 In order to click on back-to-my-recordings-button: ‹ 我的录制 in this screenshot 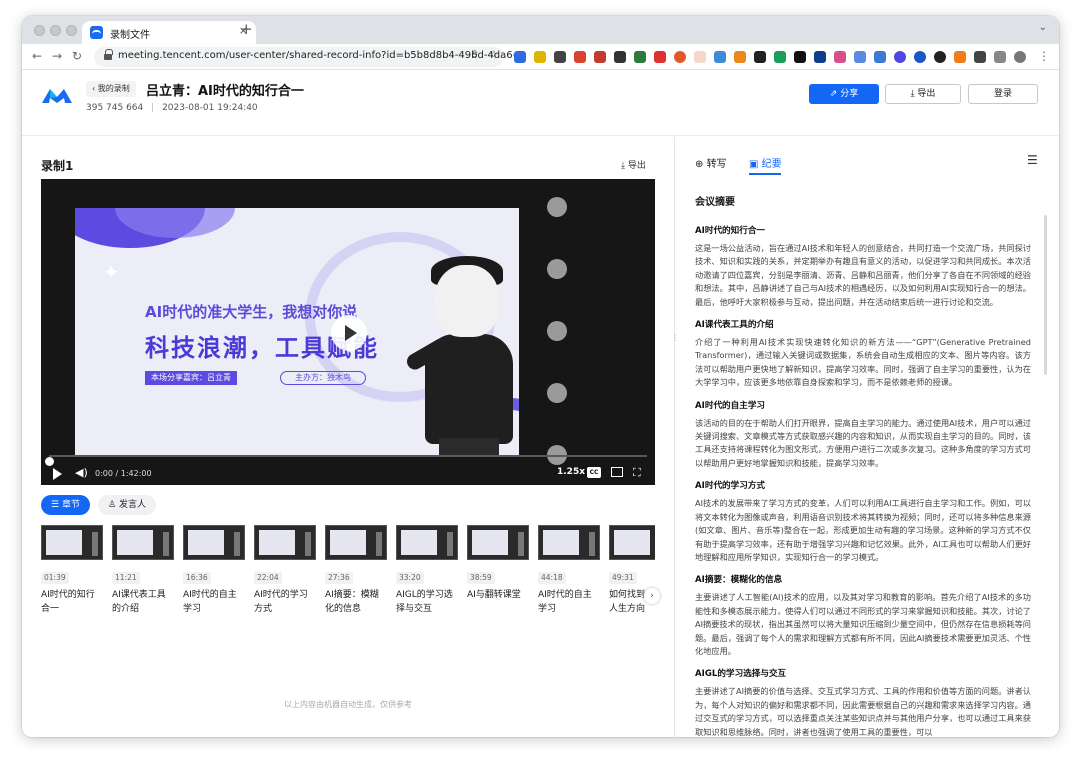, I will do `click(111, 89)`.